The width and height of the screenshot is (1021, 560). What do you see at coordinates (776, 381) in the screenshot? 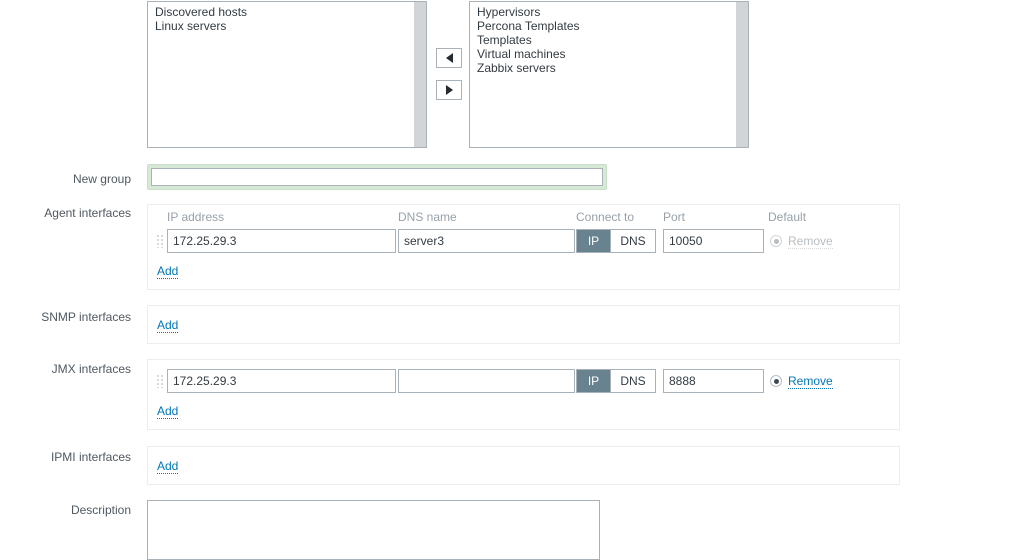
I see `jmx-default-radio` at bounding box center [776, 381].